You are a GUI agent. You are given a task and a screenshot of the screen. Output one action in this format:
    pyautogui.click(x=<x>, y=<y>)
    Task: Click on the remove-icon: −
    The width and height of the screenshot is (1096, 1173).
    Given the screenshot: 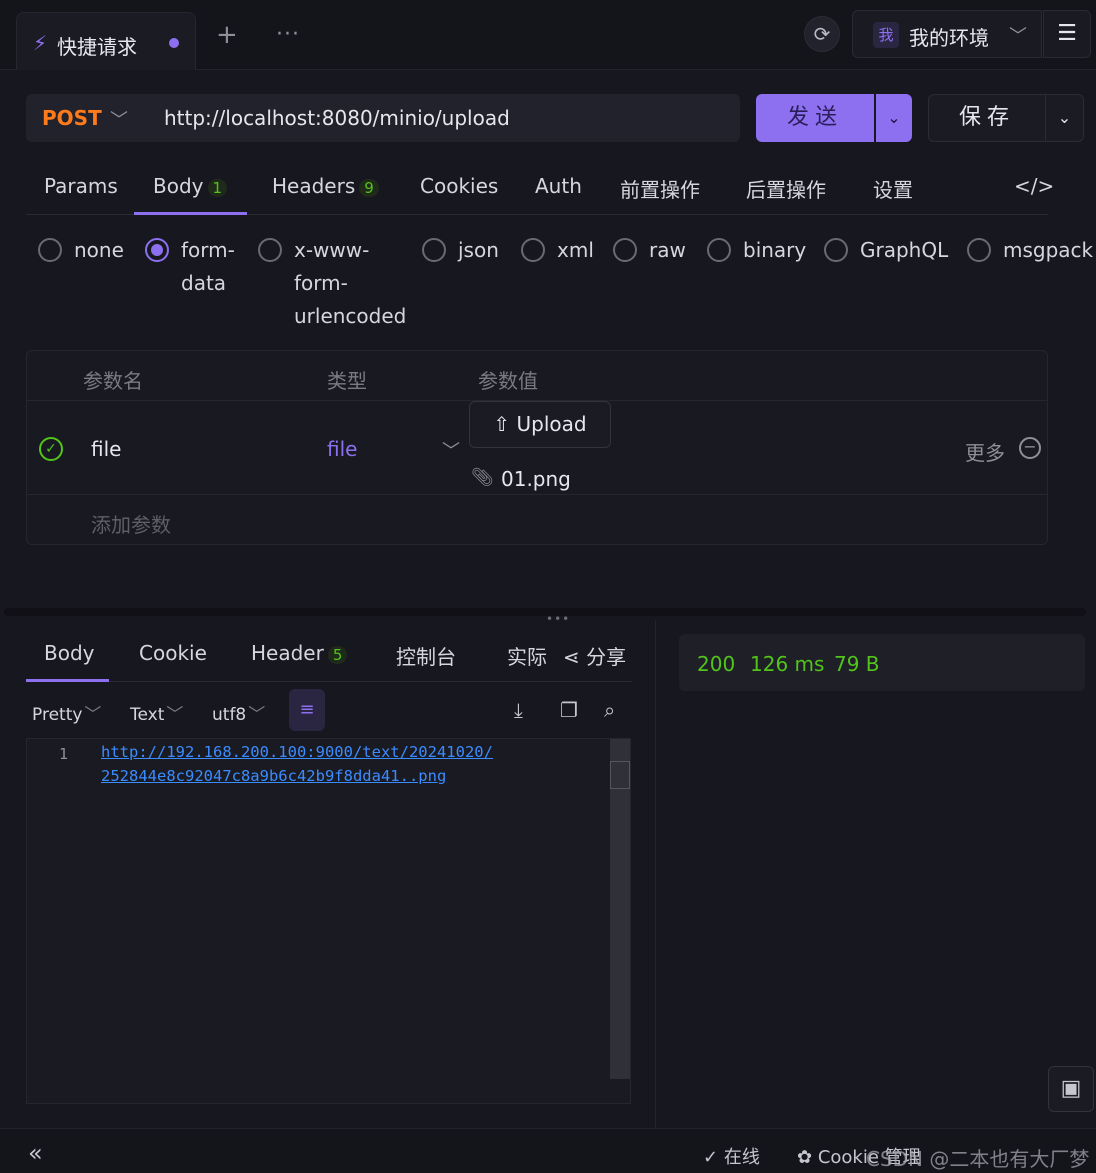 What is the action you would take?
    pyautogui.click(x=1030, y=448)
    